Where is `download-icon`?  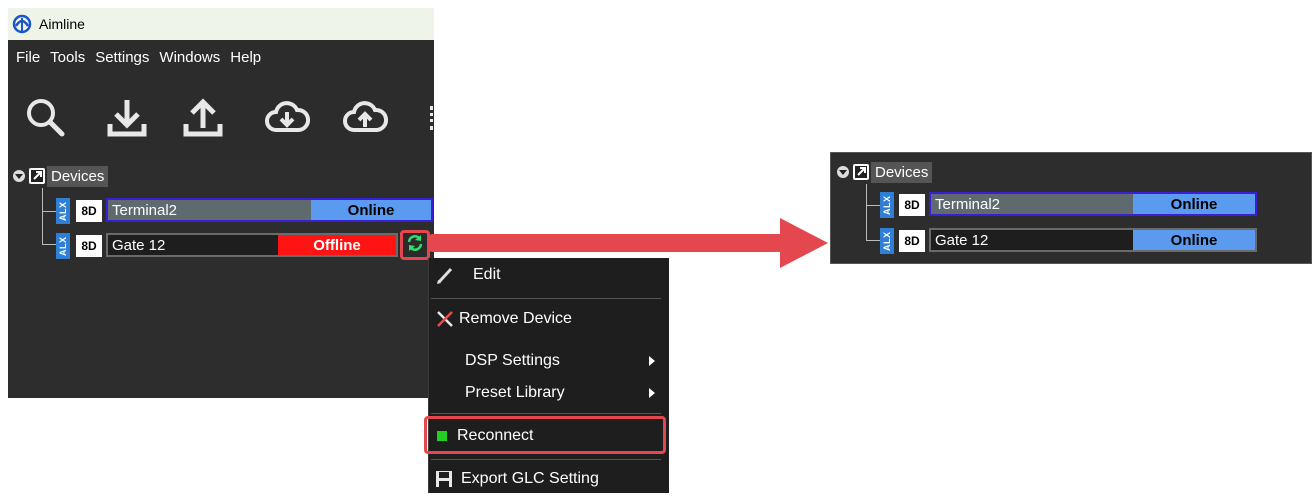 download-icon is located at coordinates (127, 117).